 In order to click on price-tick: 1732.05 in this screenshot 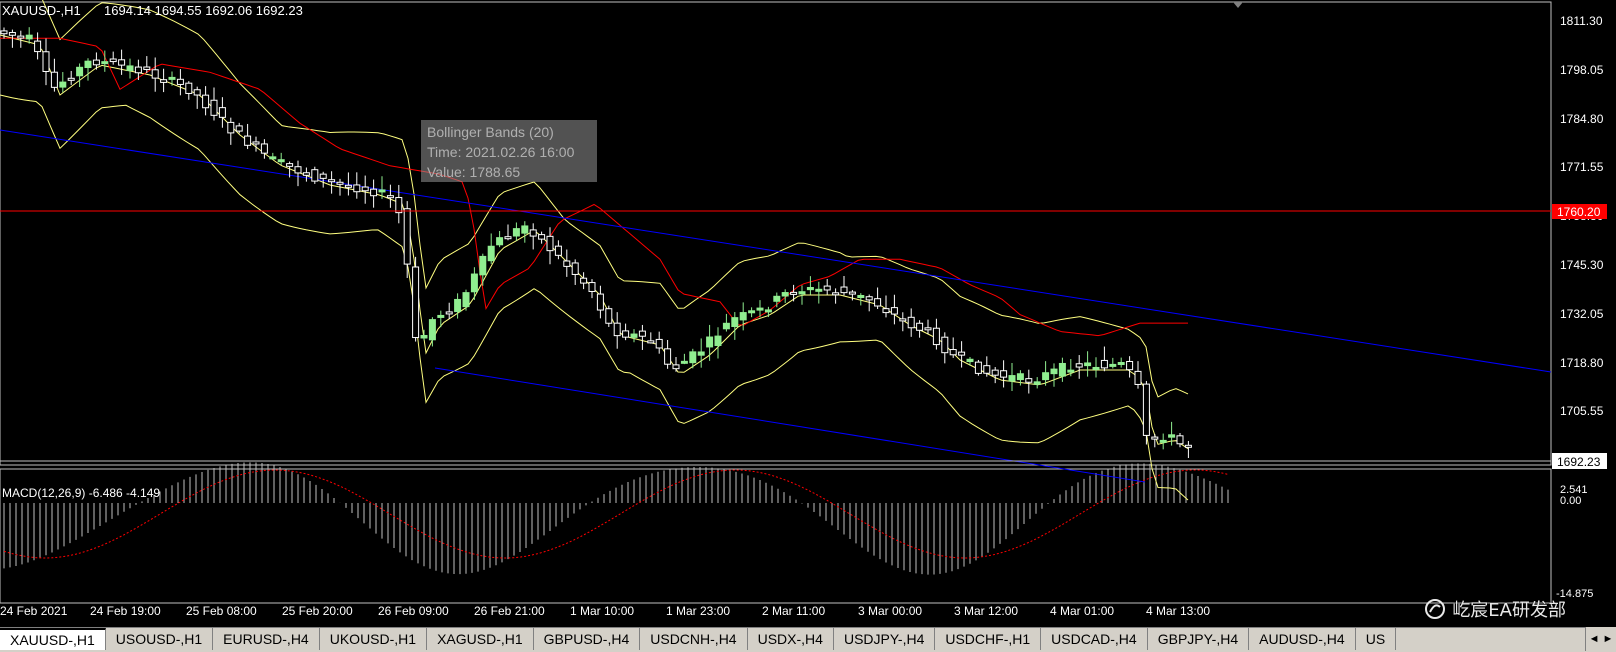, I will do `click(1582, 314)`.